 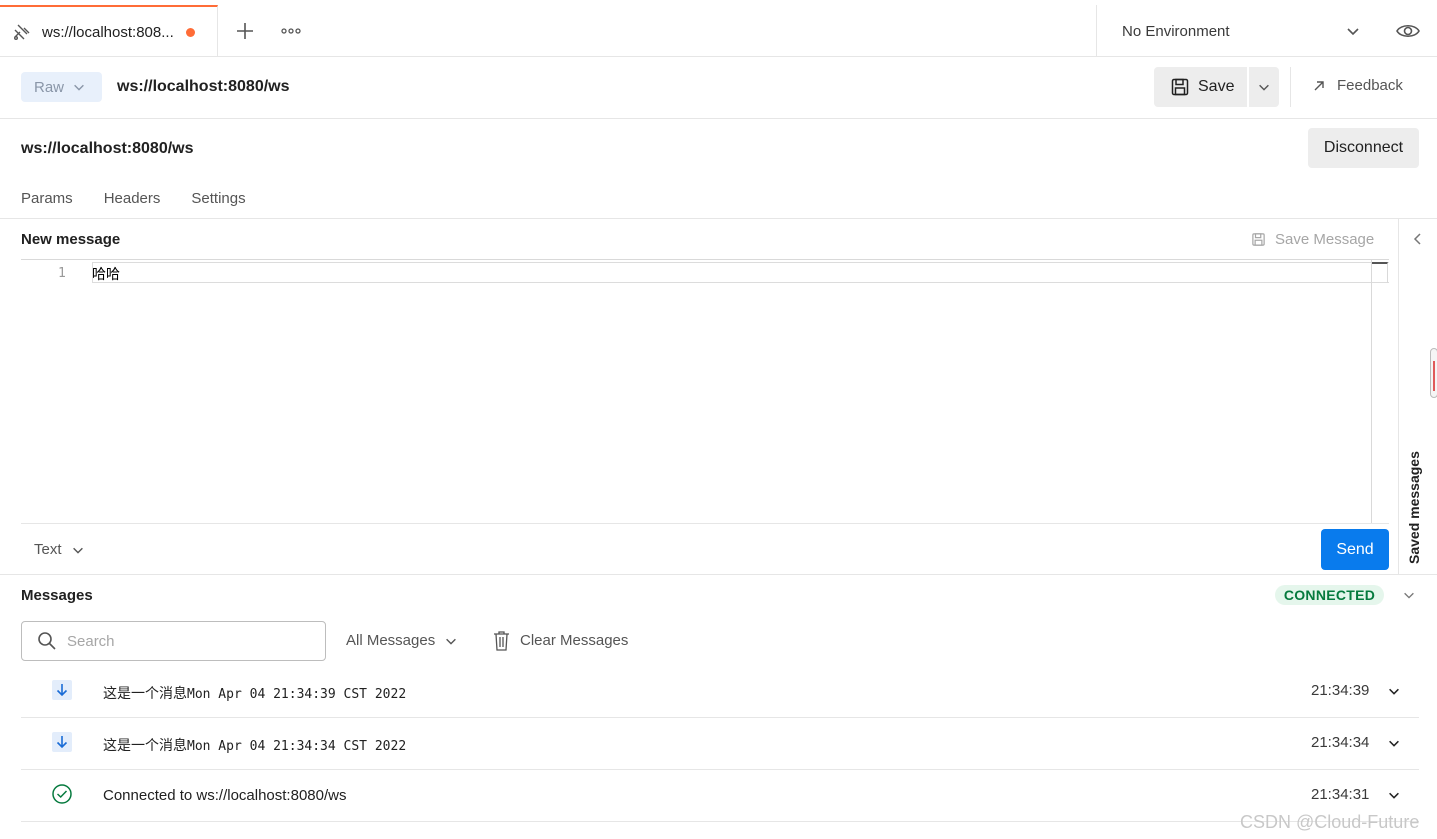 I want to click on tab-bar: ws://localhost:808... No Environment, so click(x=718, y=31).